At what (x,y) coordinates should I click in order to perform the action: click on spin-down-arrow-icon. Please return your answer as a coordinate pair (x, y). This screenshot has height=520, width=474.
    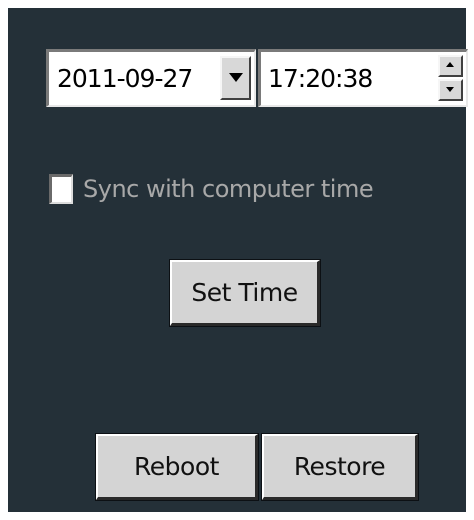
    Looking at the image, I should click on (450, 89).